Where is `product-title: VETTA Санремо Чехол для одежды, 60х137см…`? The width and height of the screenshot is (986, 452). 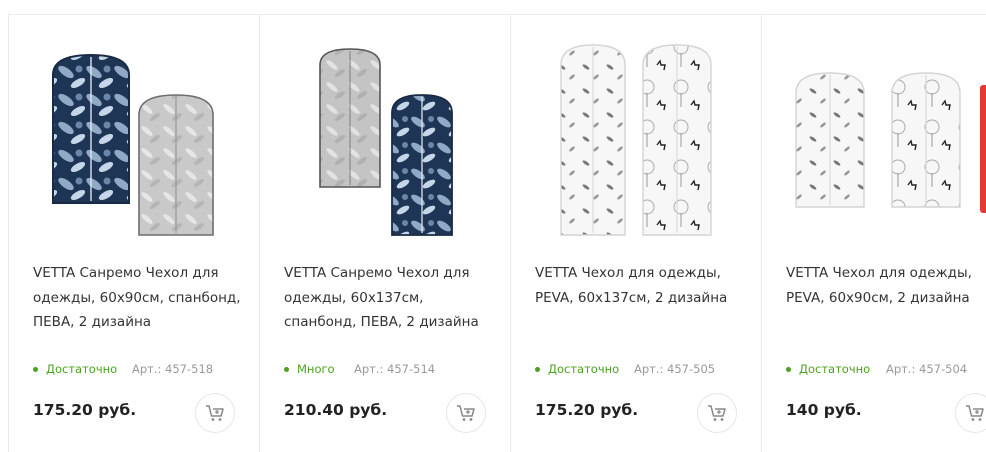 product-title: VETTA Санремо Чехол для одежды, 60х137см… is located at coordinates (389, 298).